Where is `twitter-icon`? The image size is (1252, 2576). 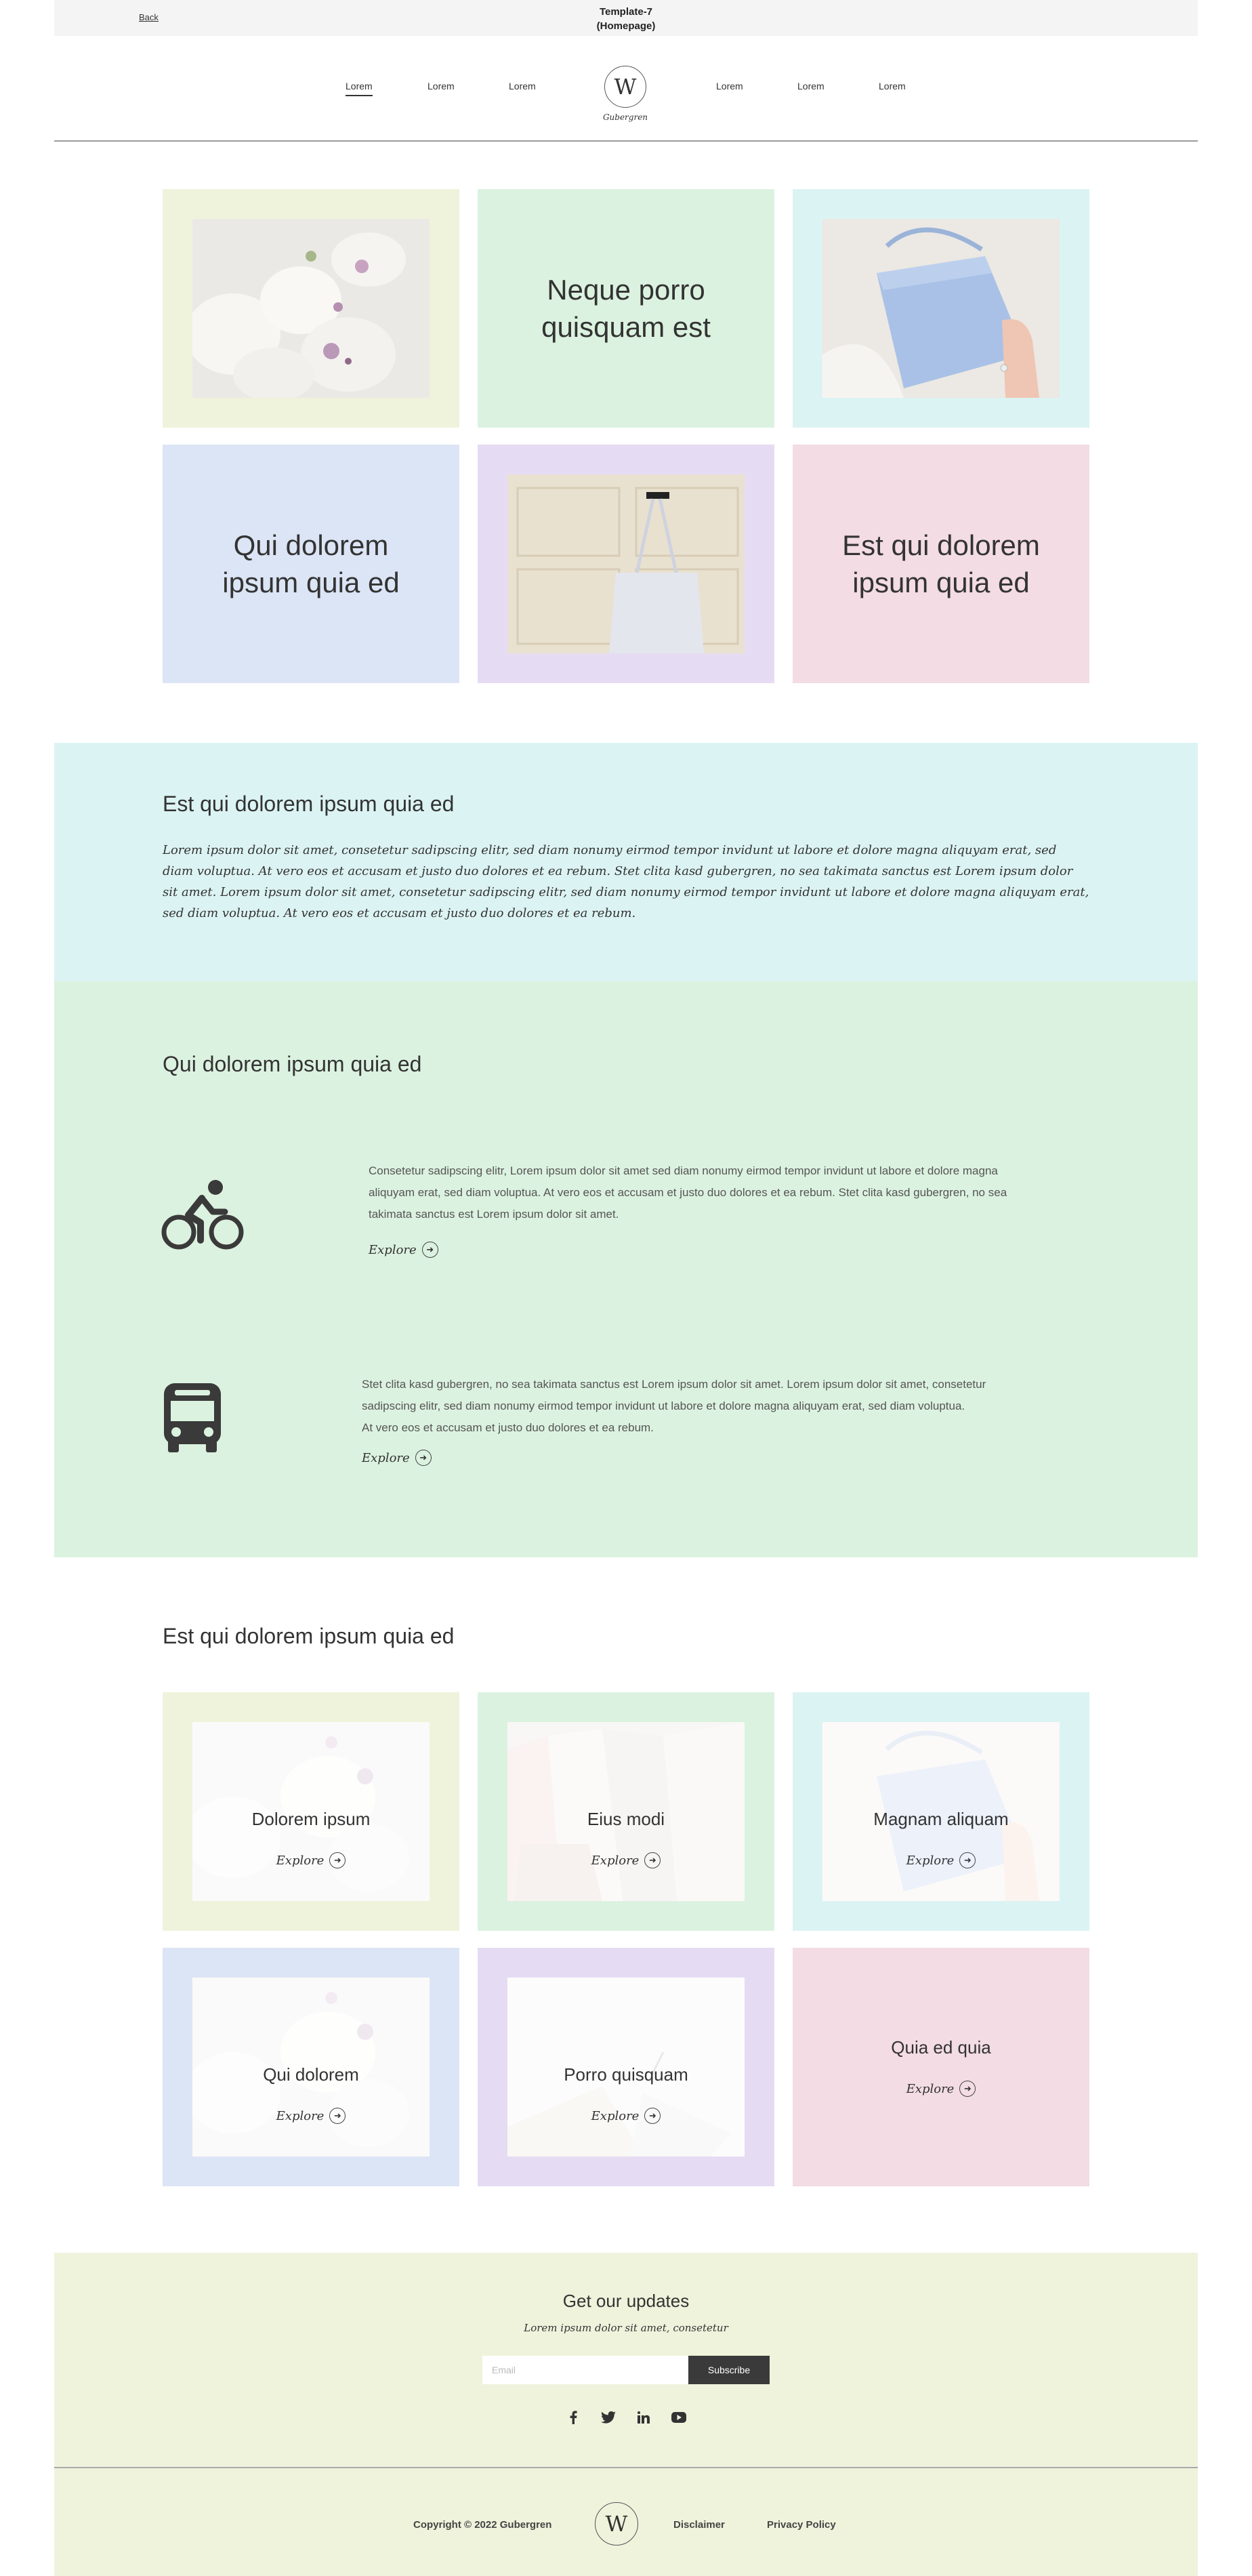 twitter-icon is located at coordinates (608, 2418).